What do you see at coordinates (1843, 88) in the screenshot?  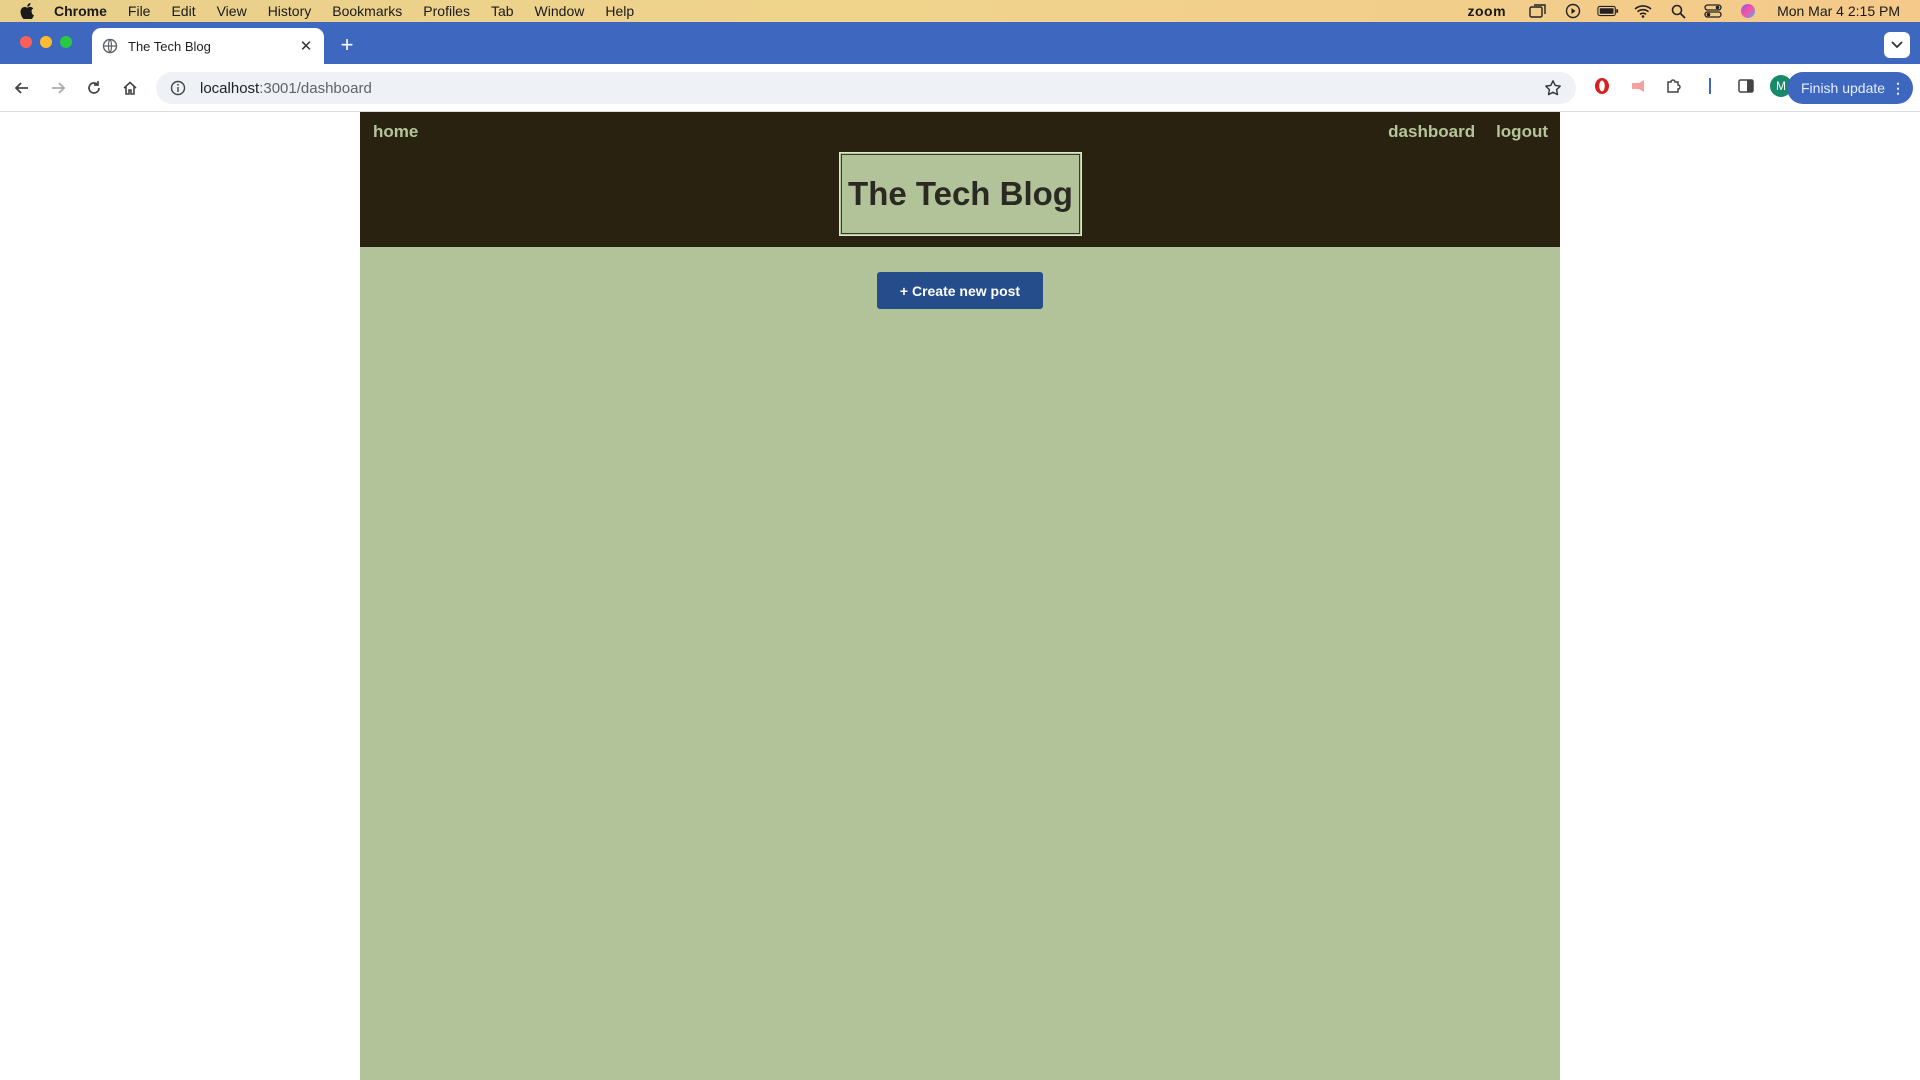 I see `finish-update-label: Finish update` at bounding box center [1843, 88].